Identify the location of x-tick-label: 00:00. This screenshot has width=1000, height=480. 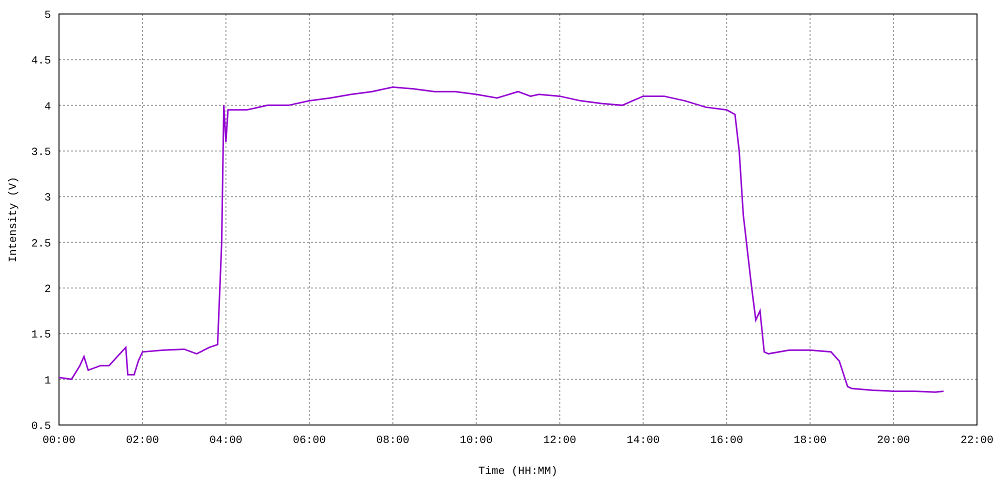
(59, 441).